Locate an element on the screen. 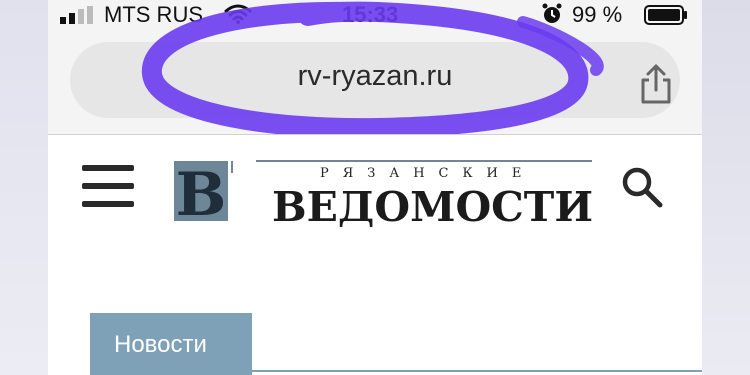  tab-news: Новости is located at coordinates (171, 344).